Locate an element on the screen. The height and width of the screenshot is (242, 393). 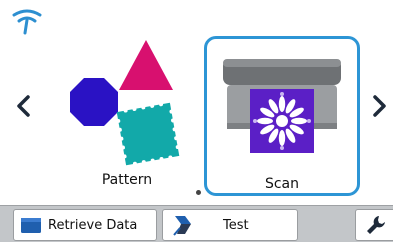
wifi-icon is located at coordinates (27, 22).